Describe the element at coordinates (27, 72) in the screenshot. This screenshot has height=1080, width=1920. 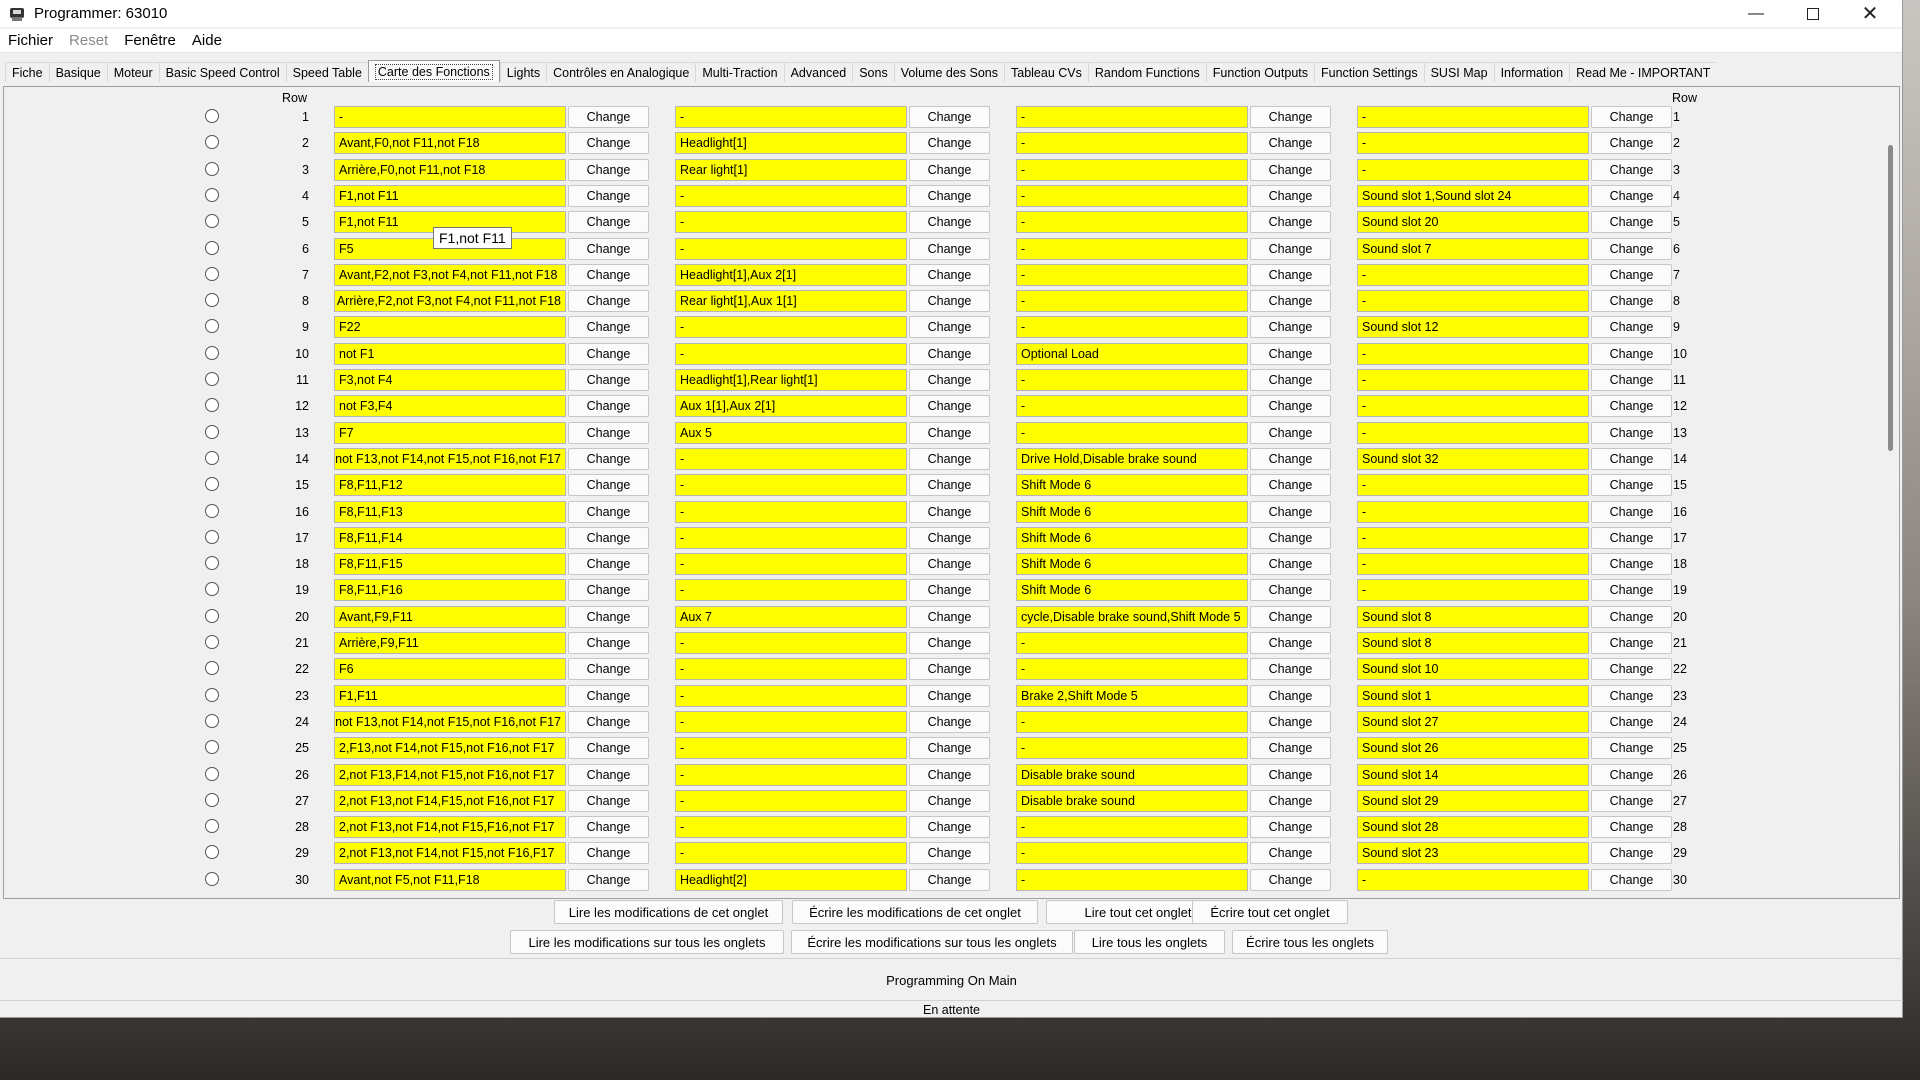
I see `tab-fiche: Fiche` at that location.